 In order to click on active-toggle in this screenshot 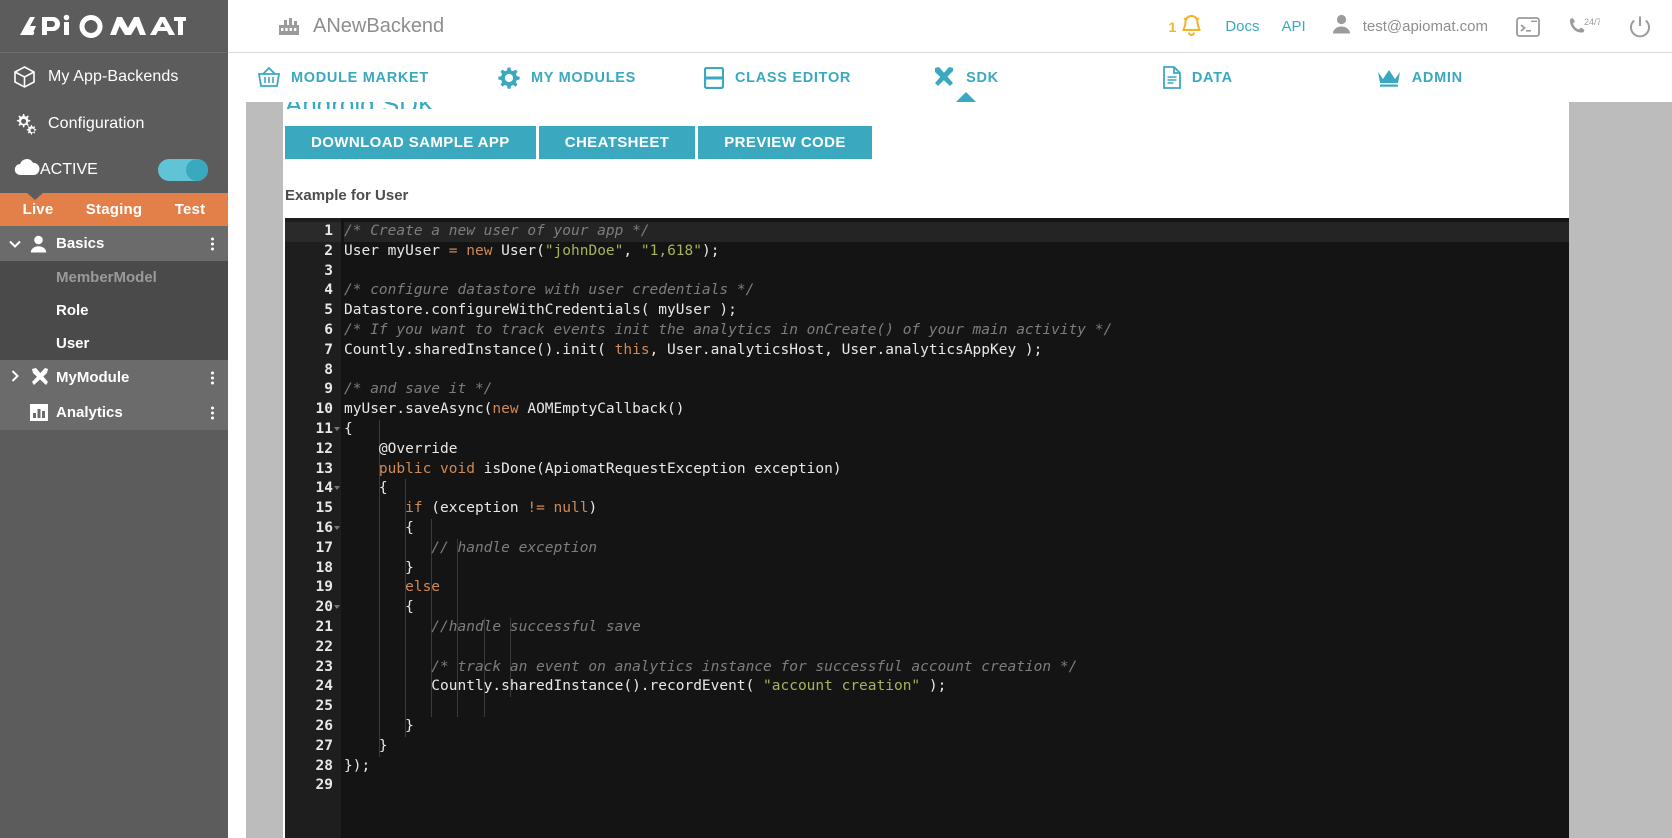, I will do `click(183, 170)`.